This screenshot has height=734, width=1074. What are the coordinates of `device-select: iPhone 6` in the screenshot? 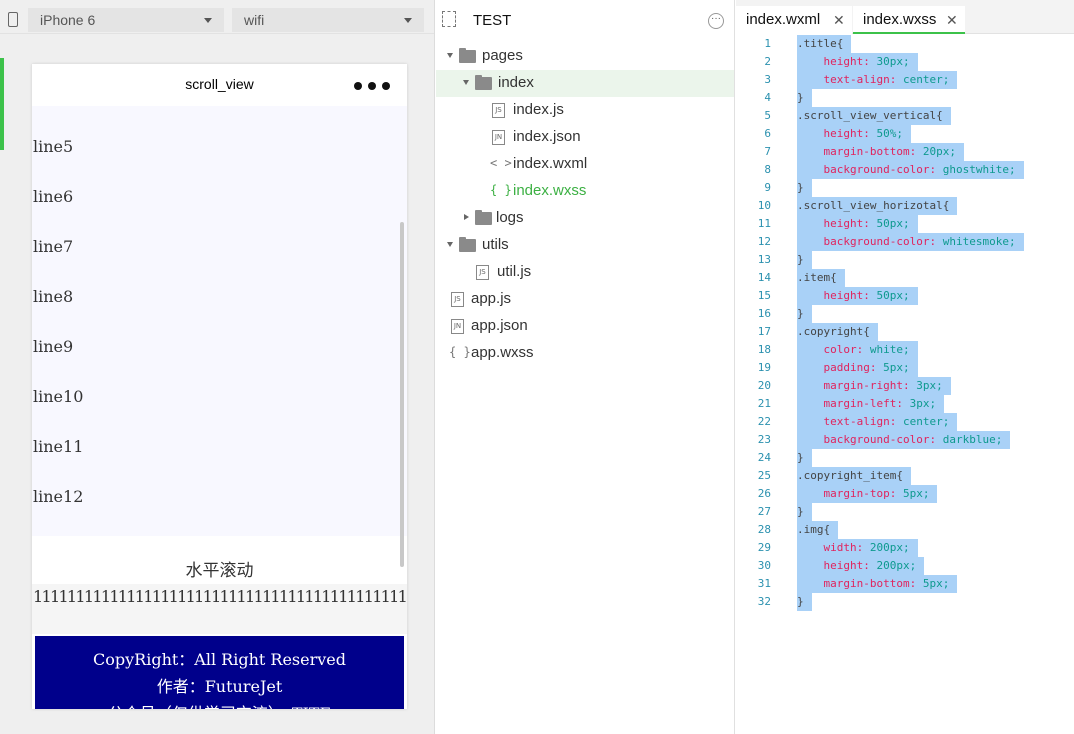 It's located at (126, 20).